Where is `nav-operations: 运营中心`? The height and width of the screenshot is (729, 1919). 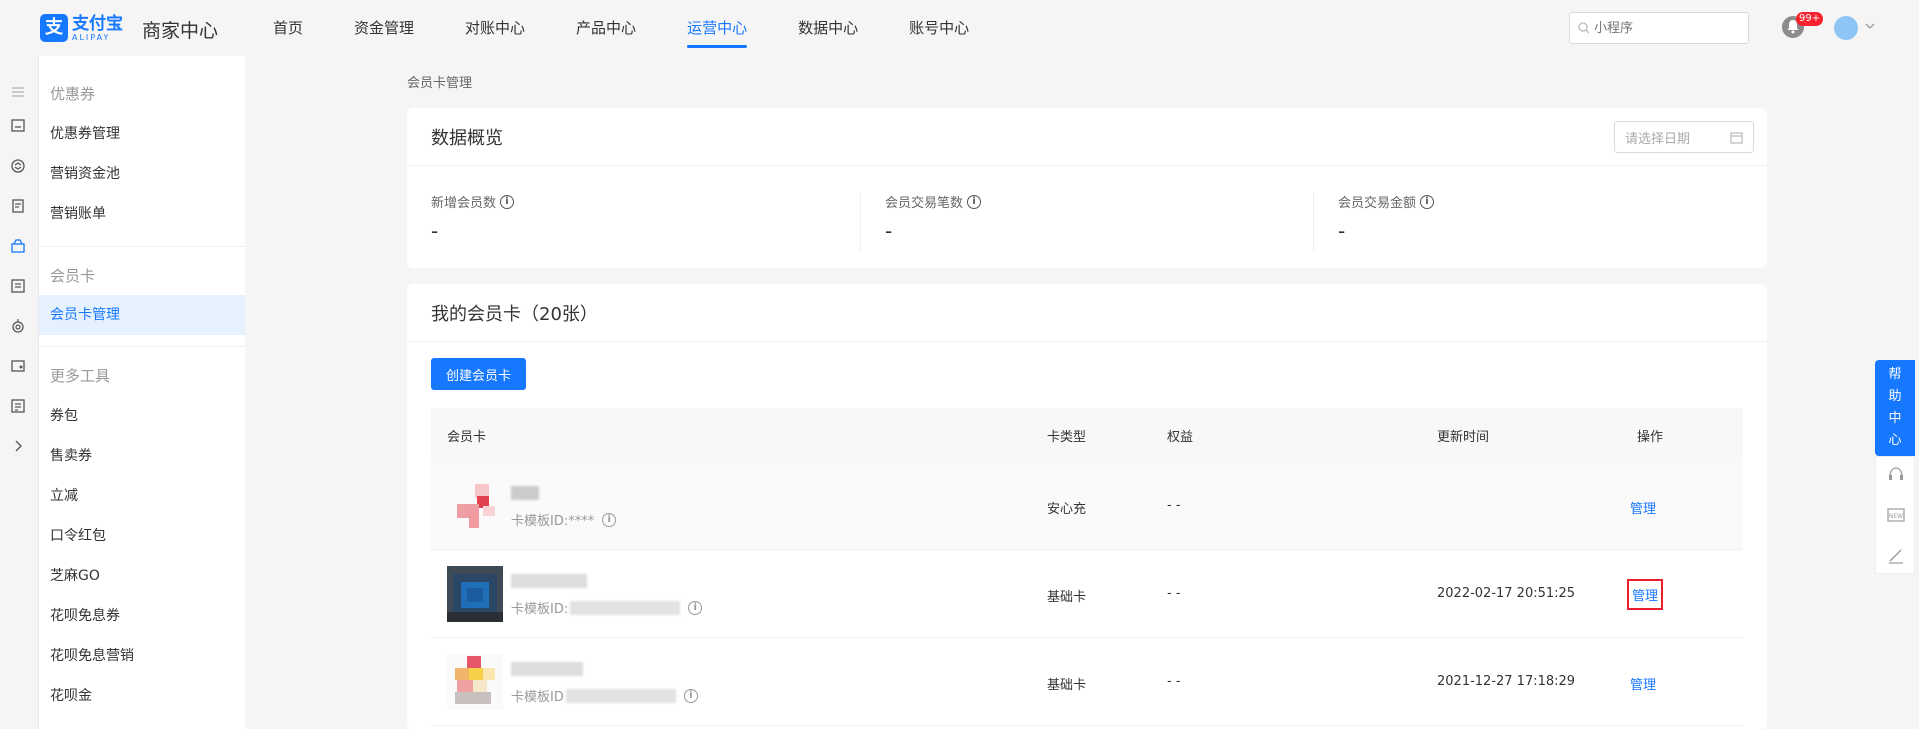 nav-operations: 运营中心 is located at coordinates (717, 28).